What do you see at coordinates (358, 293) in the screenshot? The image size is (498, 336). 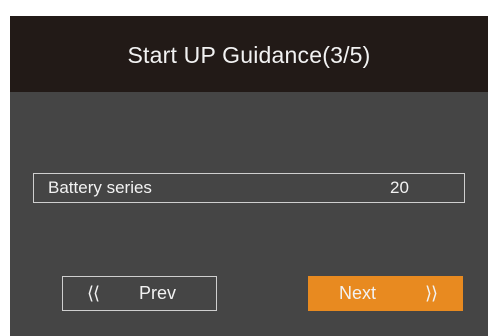 I see `next-button-label: Next` at bounding box center [358, 293].